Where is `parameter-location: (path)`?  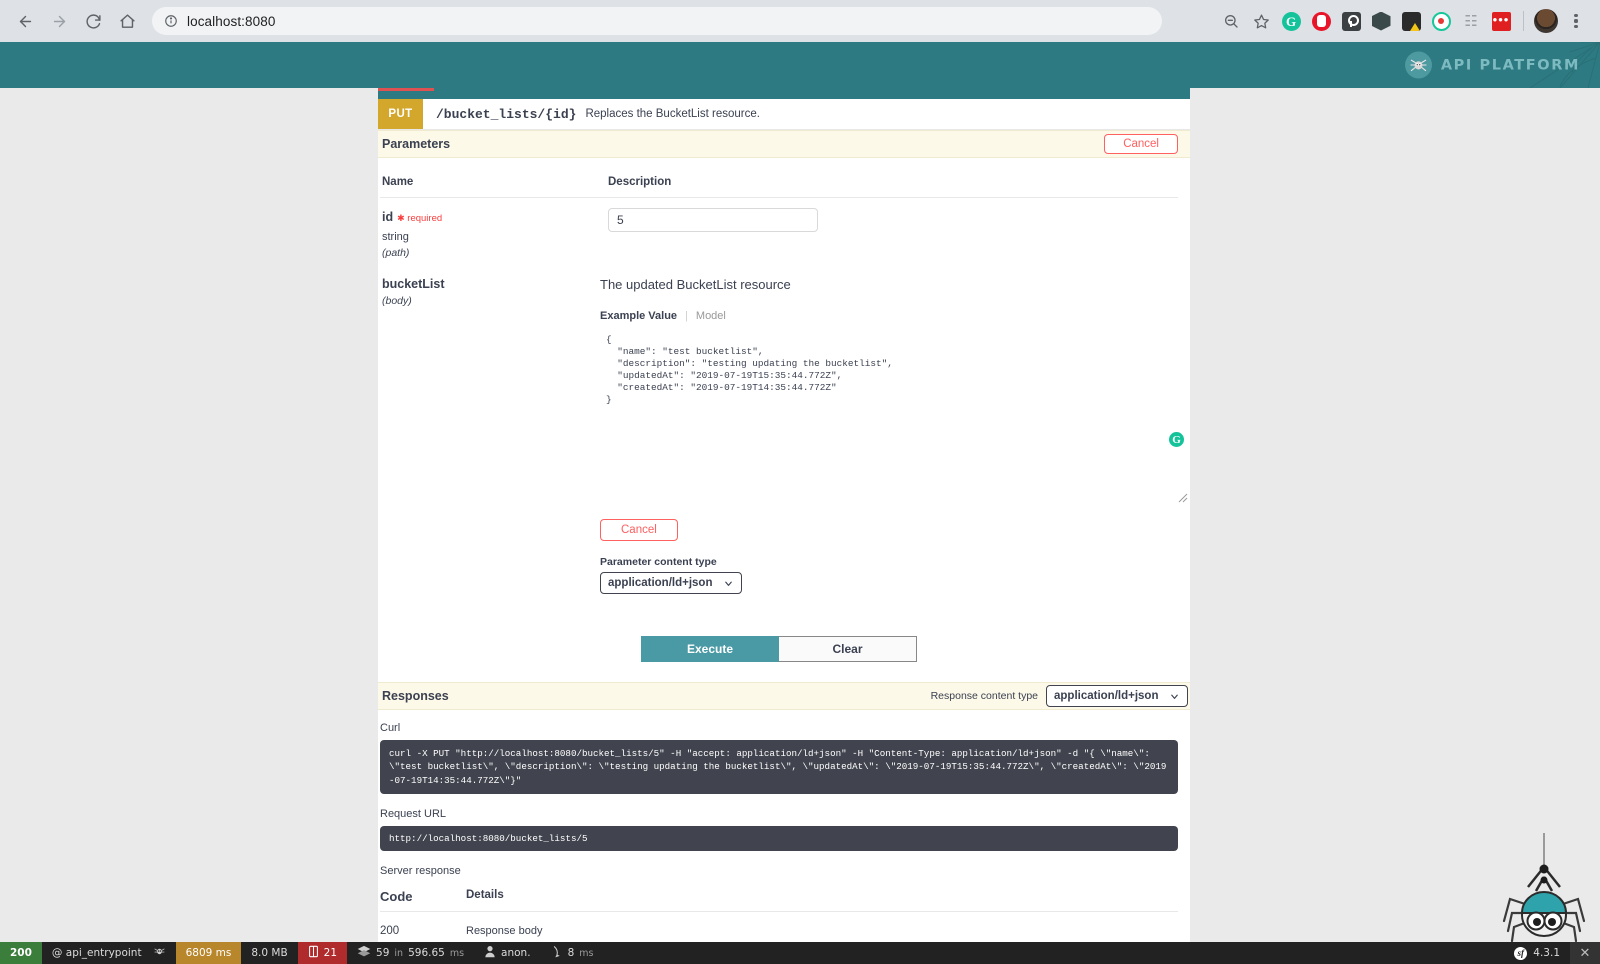 parameter-location: (path) is located at coordinates (396, 253).